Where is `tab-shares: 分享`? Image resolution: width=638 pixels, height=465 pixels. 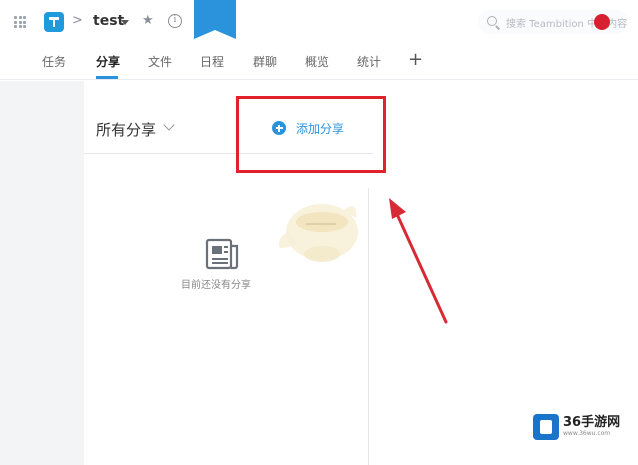
tab-shares: 分享 is located at coordinates (108, 61).